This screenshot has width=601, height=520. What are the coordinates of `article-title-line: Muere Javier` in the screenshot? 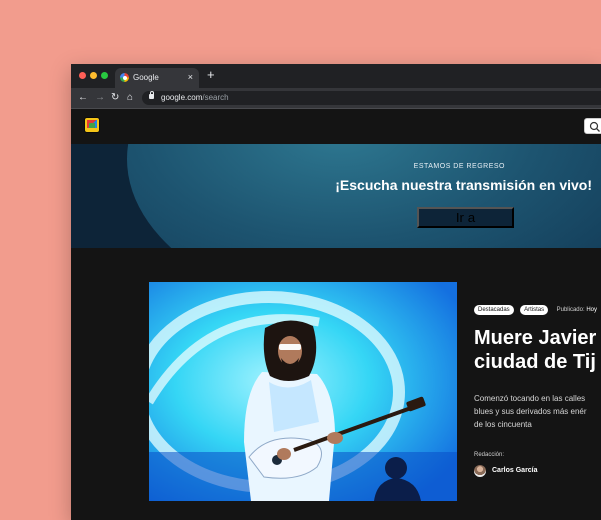 It's located at (535, 338).